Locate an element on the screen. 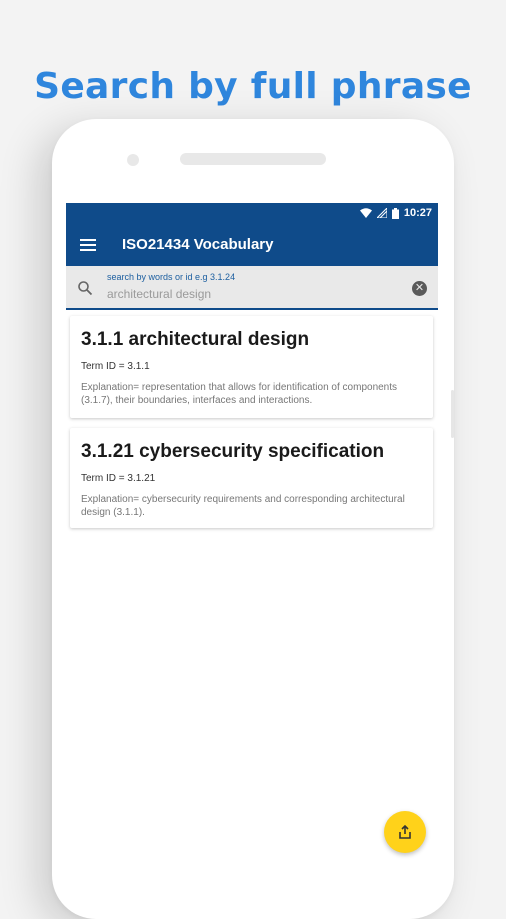 This screenshot has height=919, width=506. result-title: 3.1.1 architectural design is located at coordinates (195, 339).